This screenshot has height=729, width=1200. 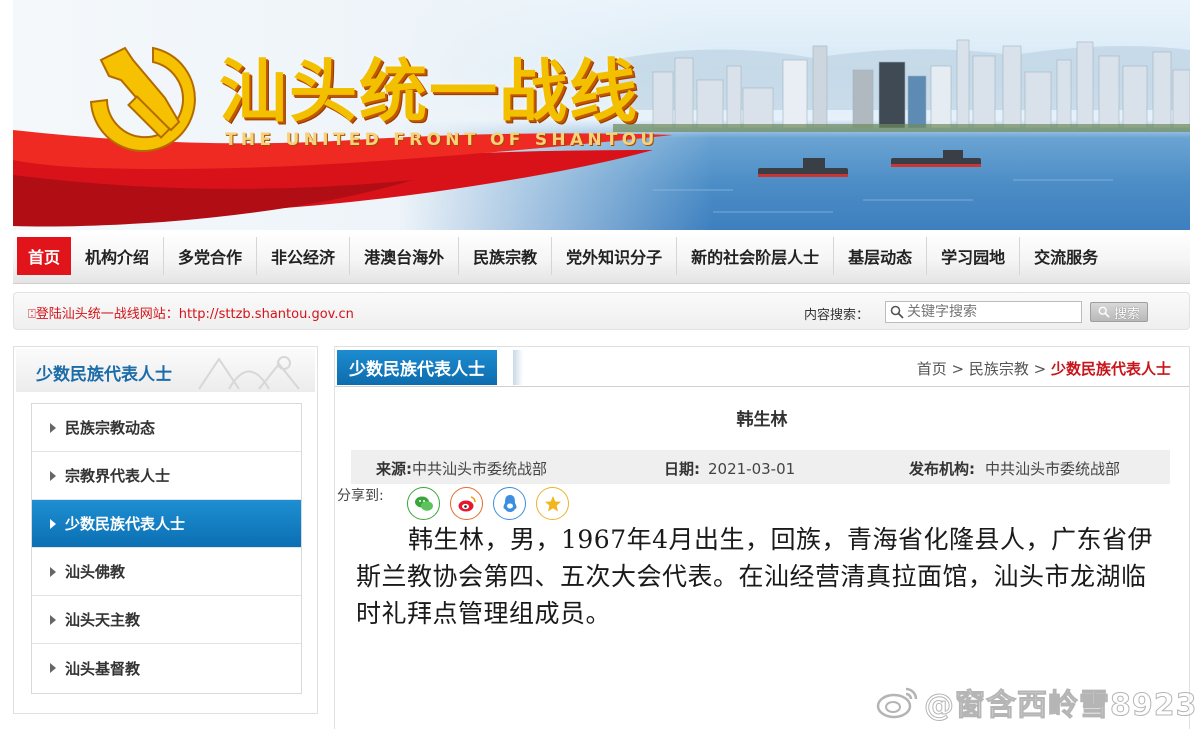 I want to click on sidebar-header-decoration, so click(x=249, y=373).